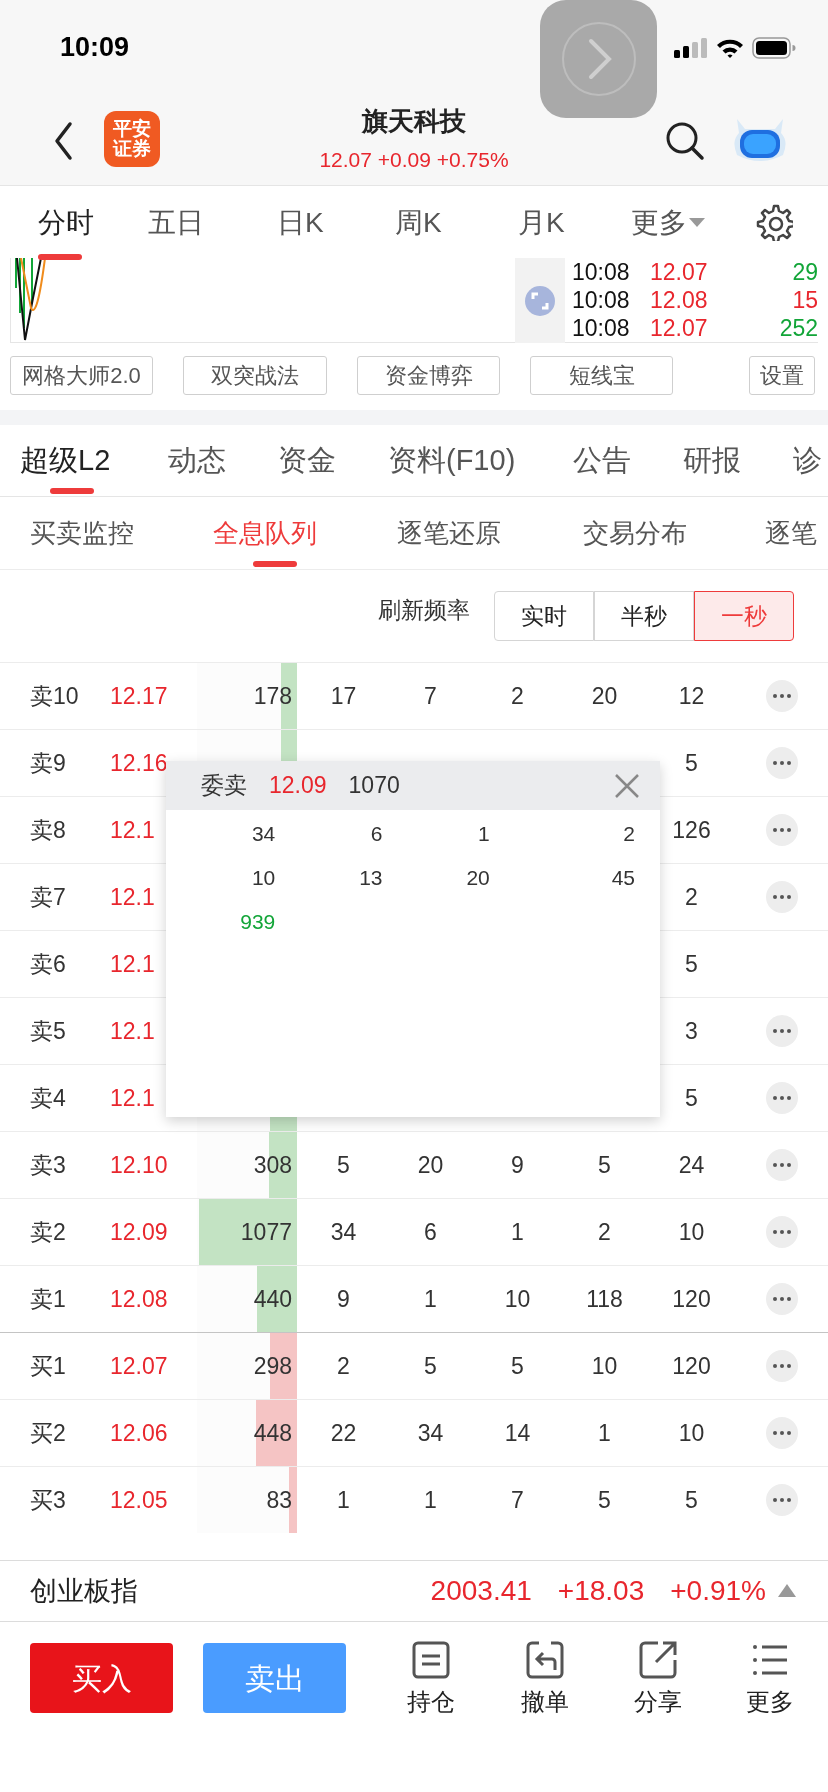 This screenshot has width=828, height=1792. I want to click on info-tab: 动态, so click(197, 460).